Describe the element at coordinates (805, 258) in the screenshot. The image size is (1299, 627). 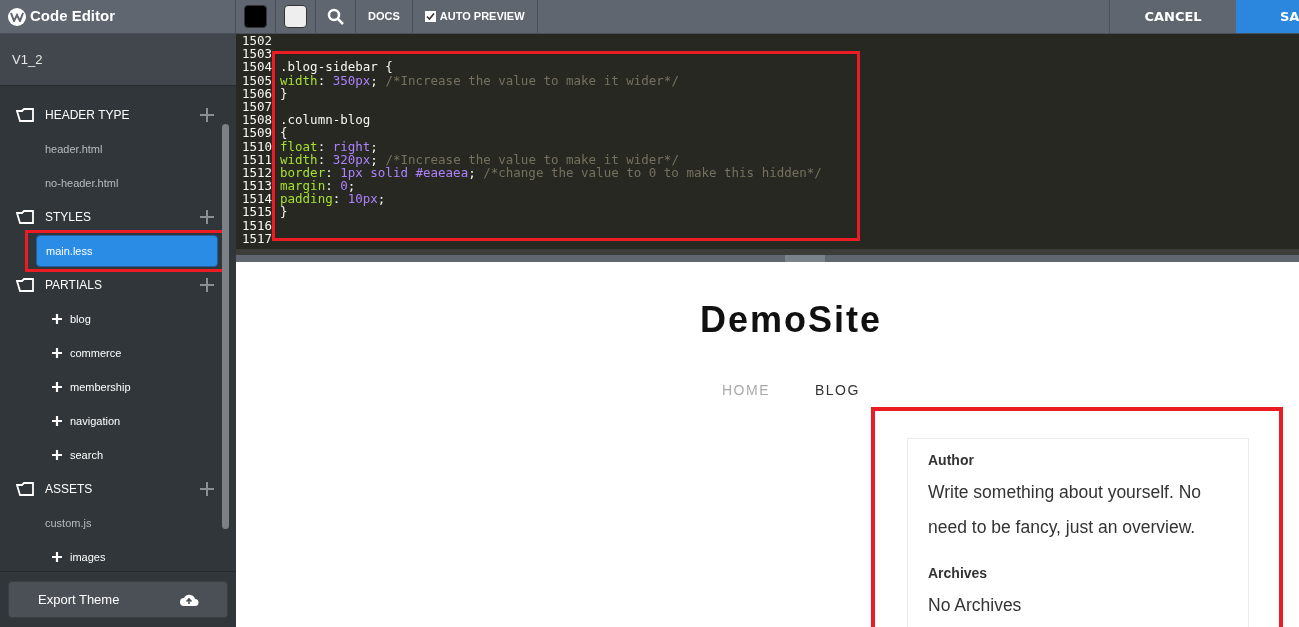
I see `resize-handle` at that location.